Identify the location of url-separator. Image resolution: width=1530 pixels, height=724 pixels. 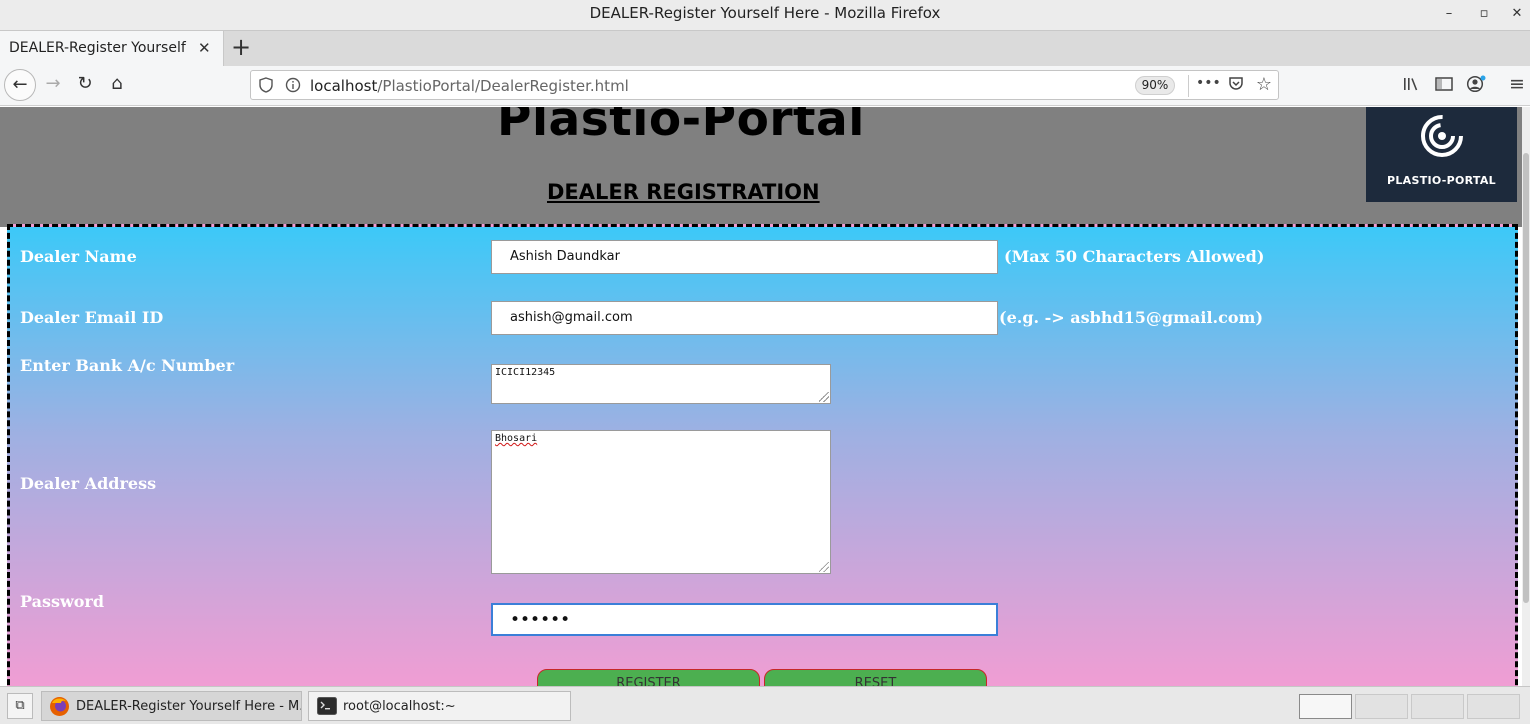
(1188, 86).